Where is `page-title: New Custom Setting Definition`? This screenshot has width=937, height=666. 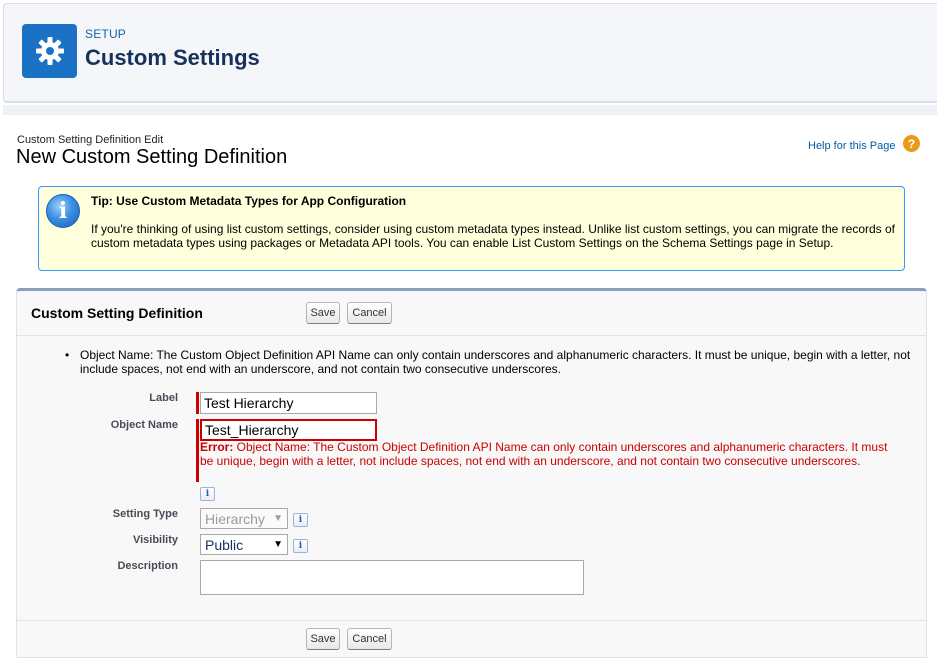
page-title: New Custom Setting Definition is located at coordinates (152, 157).